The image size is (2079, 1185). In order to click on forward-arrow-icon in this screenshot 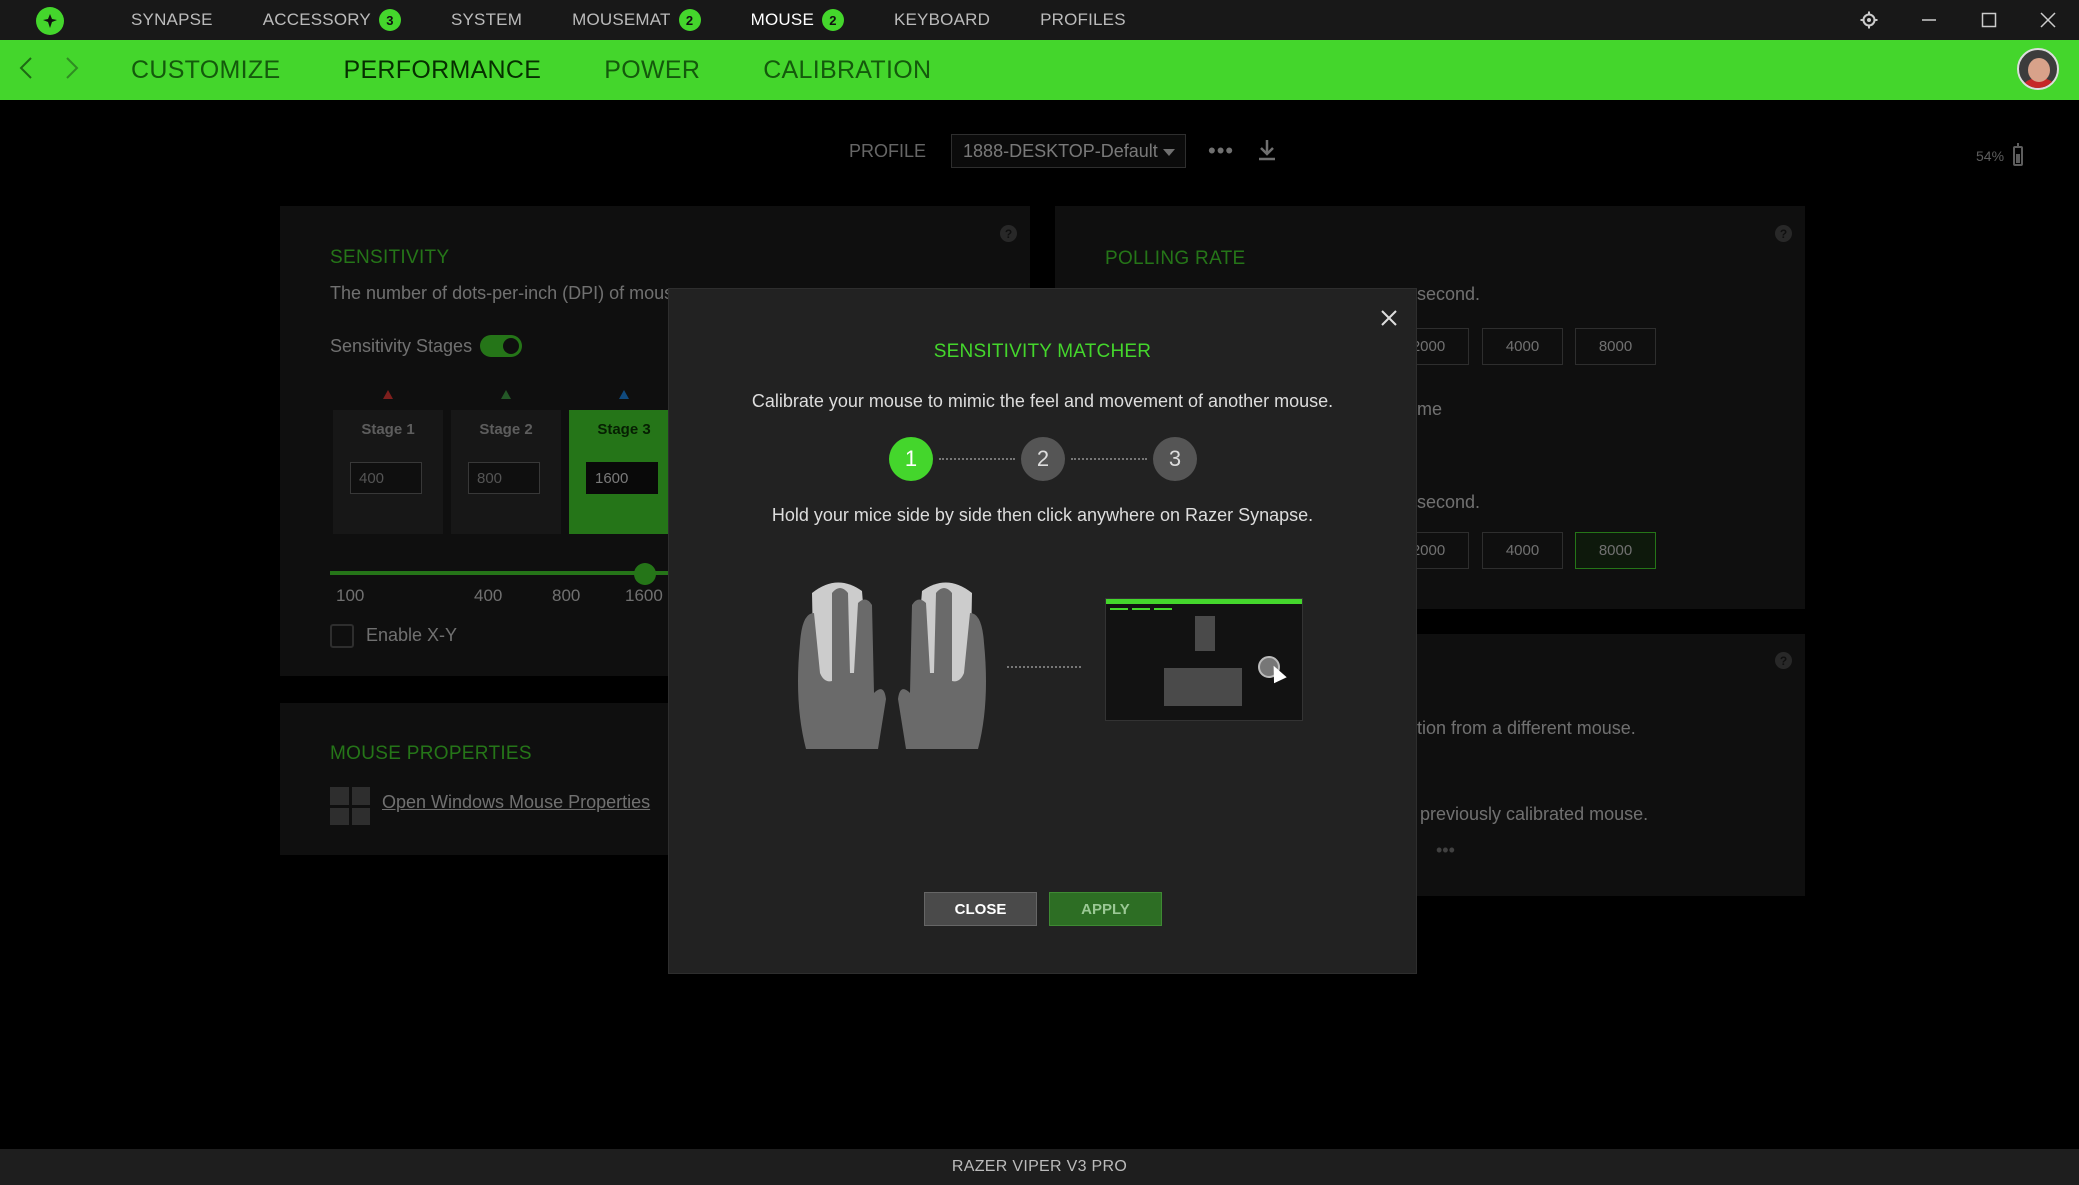, I will do `click(72, 71)`.